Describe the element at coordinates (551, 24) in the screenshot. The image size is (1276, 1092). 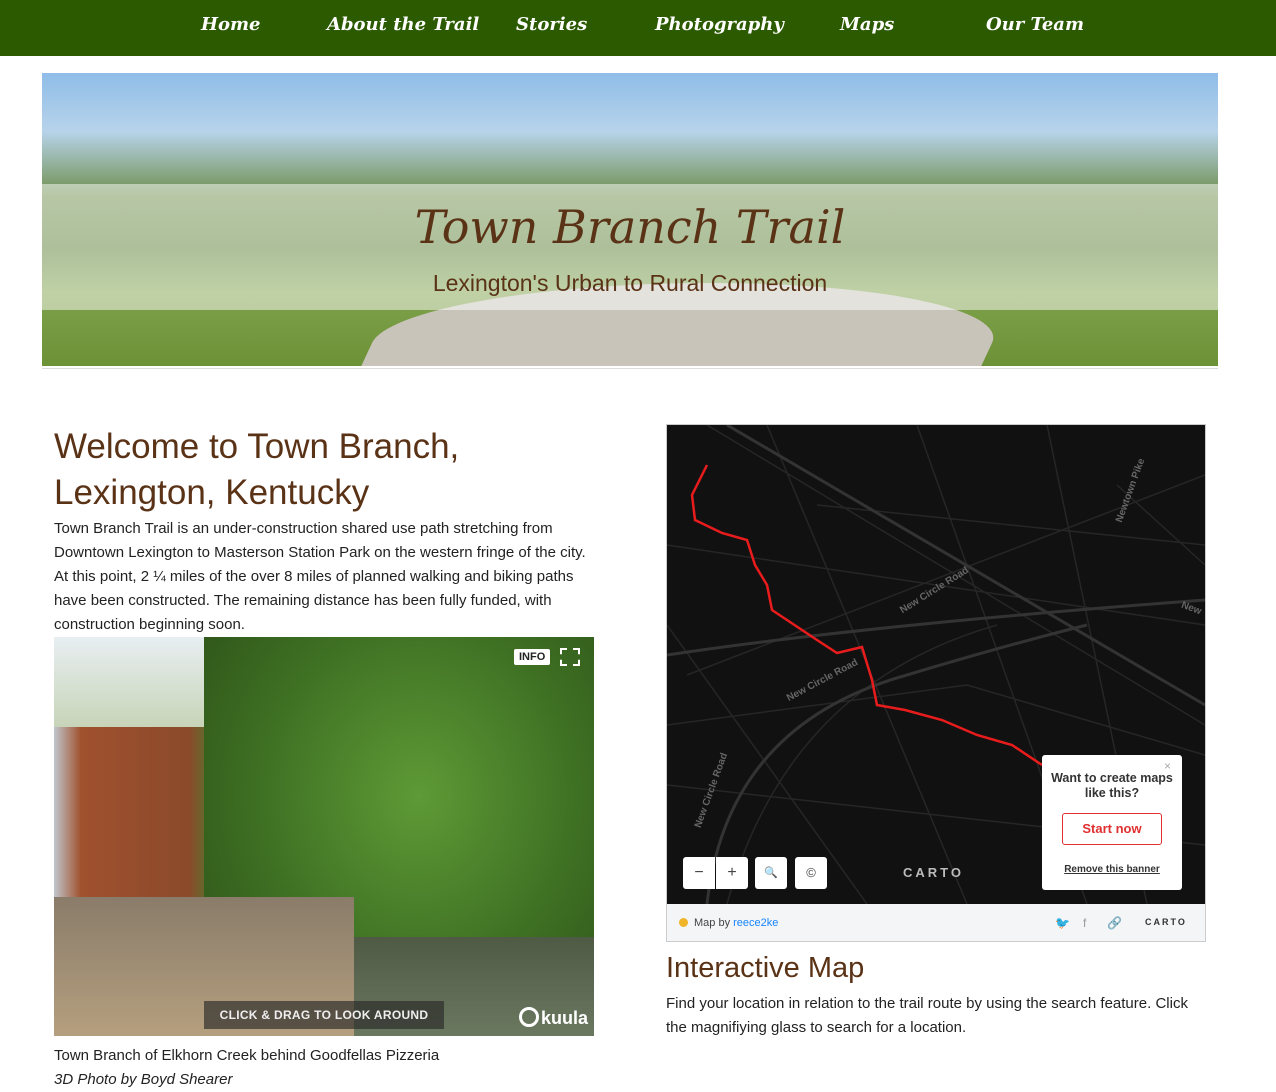
I see `nav-stories: Stories` at that location.